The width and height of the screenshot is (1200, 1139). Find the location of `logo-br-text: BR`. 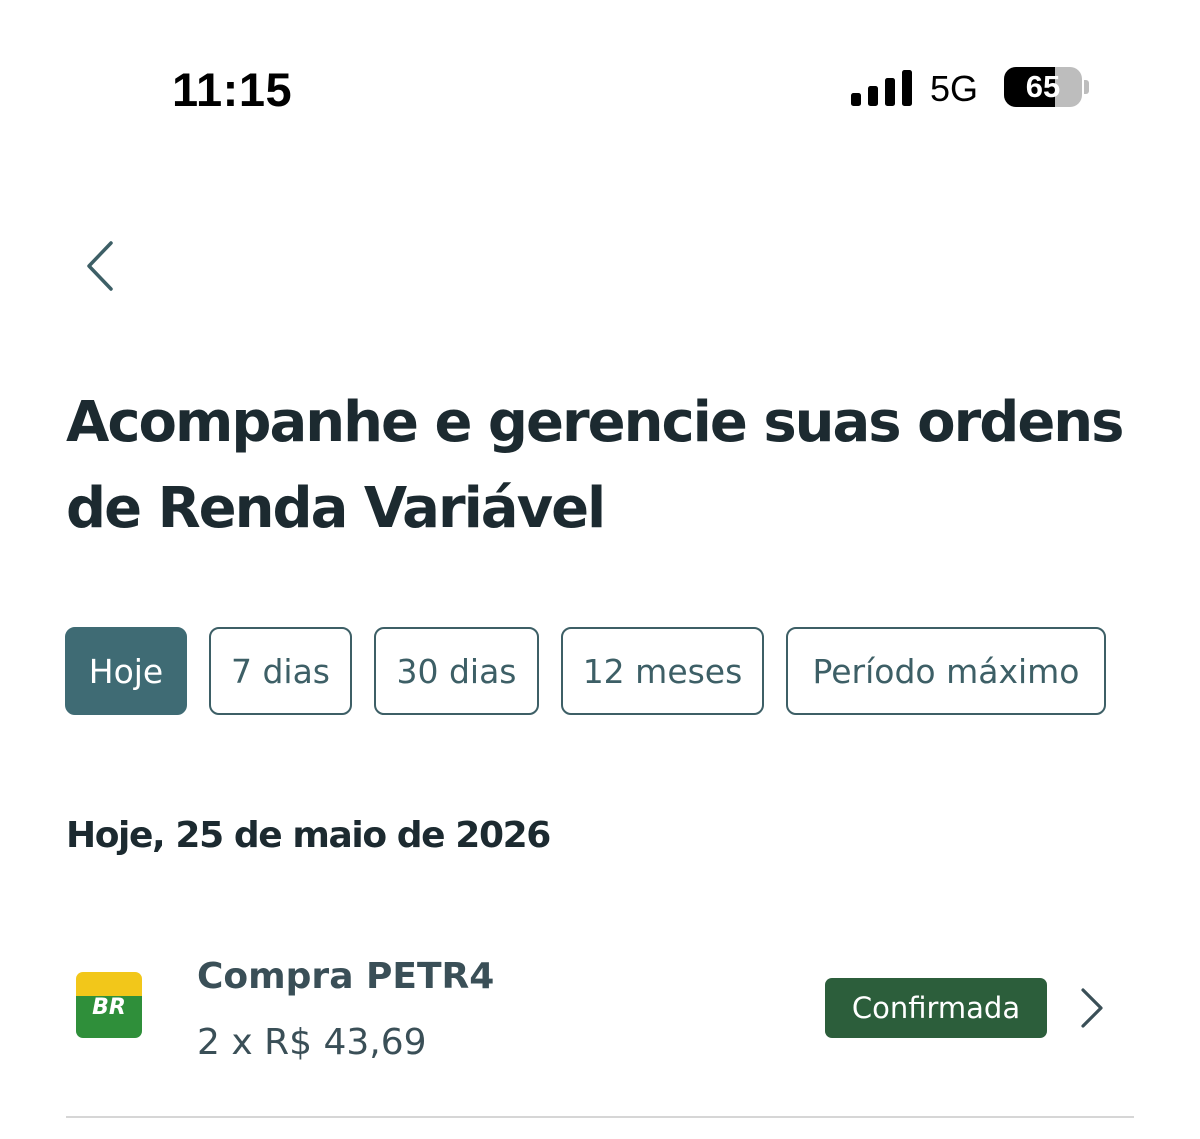

logo-br-text: BR is located at coordinates (109, 1007).